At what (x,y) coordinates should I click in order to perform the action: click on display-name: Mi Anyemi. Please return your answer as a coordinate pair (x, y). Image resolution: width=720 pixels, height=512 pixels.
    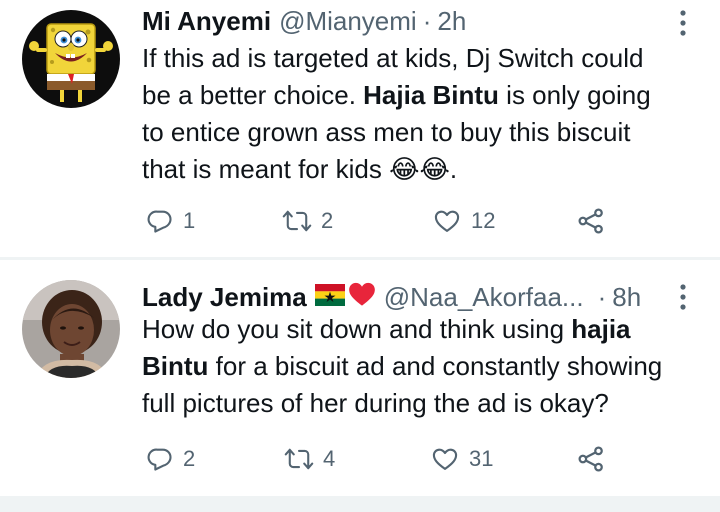
    Looking at the image, I should click on (206, 21).